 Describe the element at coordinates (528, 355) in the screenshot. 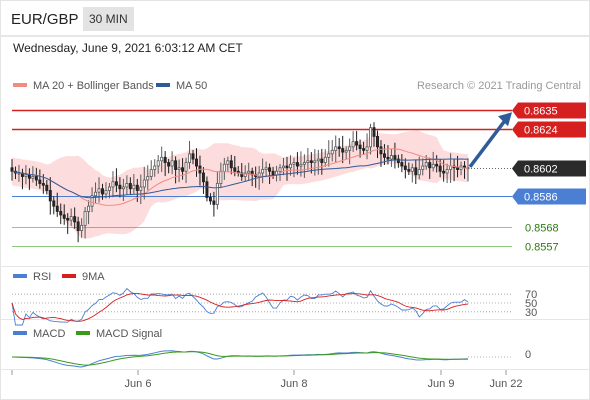

I see `macd-zero-label: 0` at that location.